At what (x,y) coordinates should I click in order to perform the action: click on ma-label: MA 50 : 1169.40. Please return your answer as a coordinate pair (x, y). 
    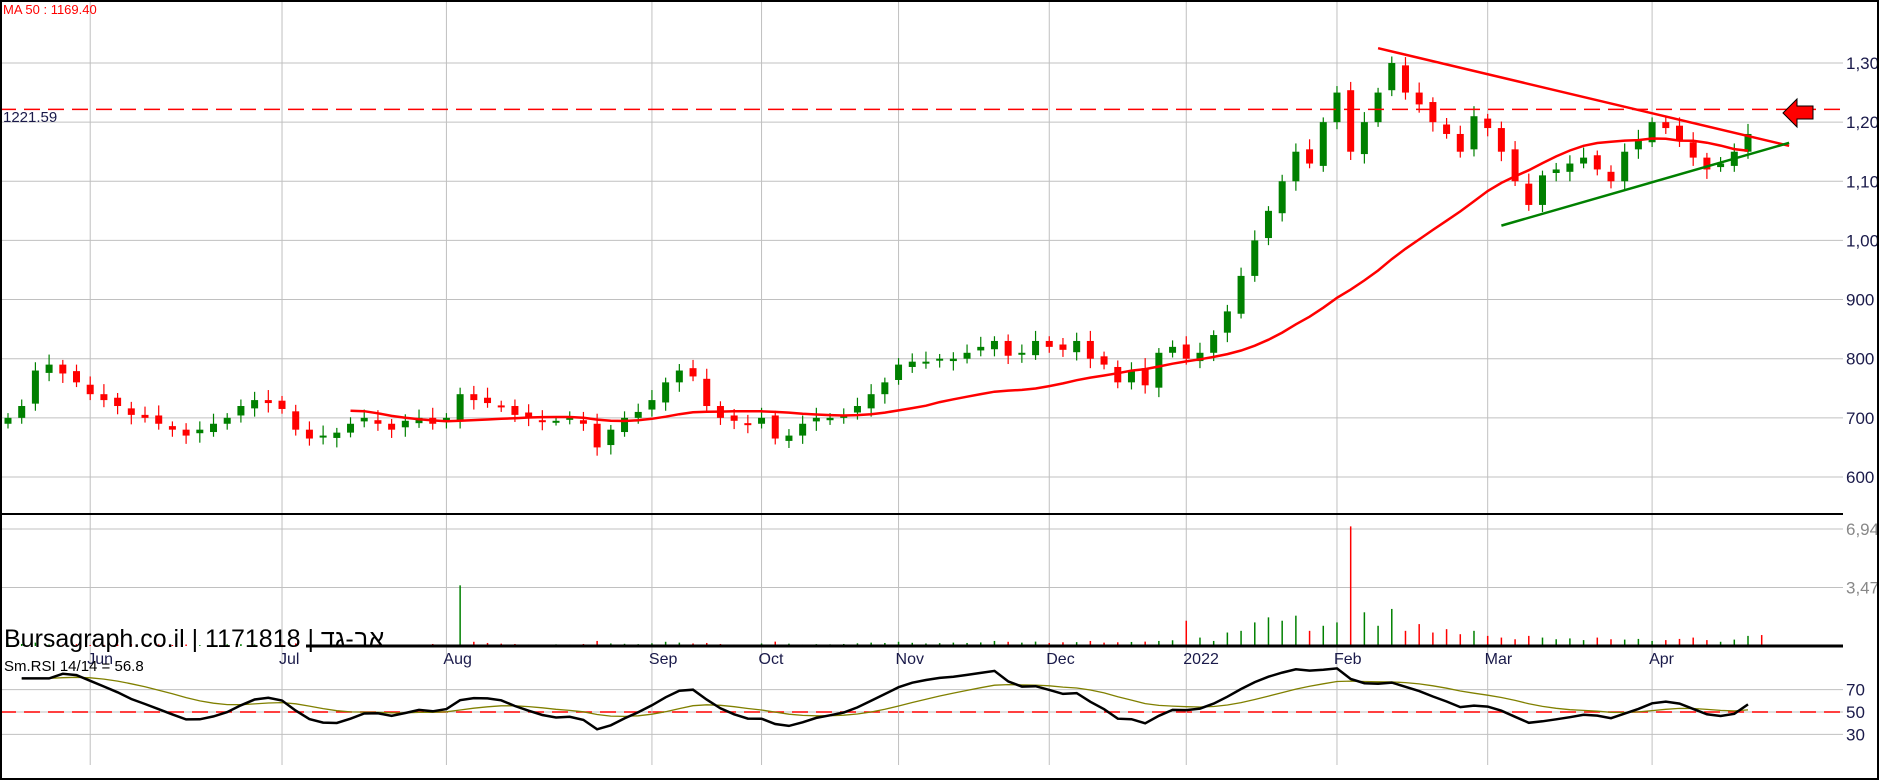
    Looking at the image, I should click on (50, 9).